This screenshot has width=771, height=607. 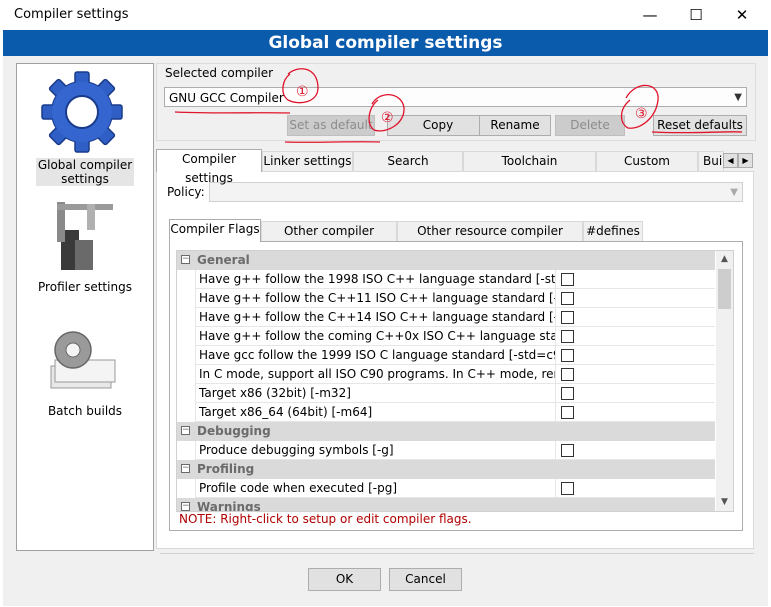 I want to click on flag-label: Target x86 (32bit) [-m32], so click(x=375, y=393).